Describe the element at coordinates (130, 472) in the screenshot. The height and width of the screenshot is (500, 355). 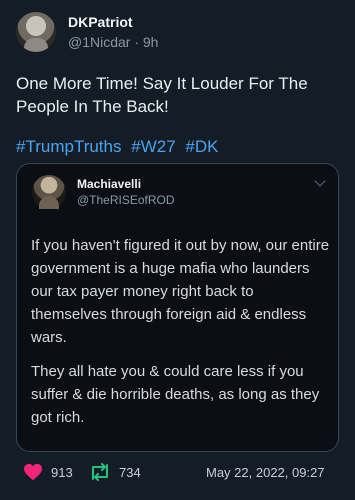
I see `retweet-count: 734` at that location.